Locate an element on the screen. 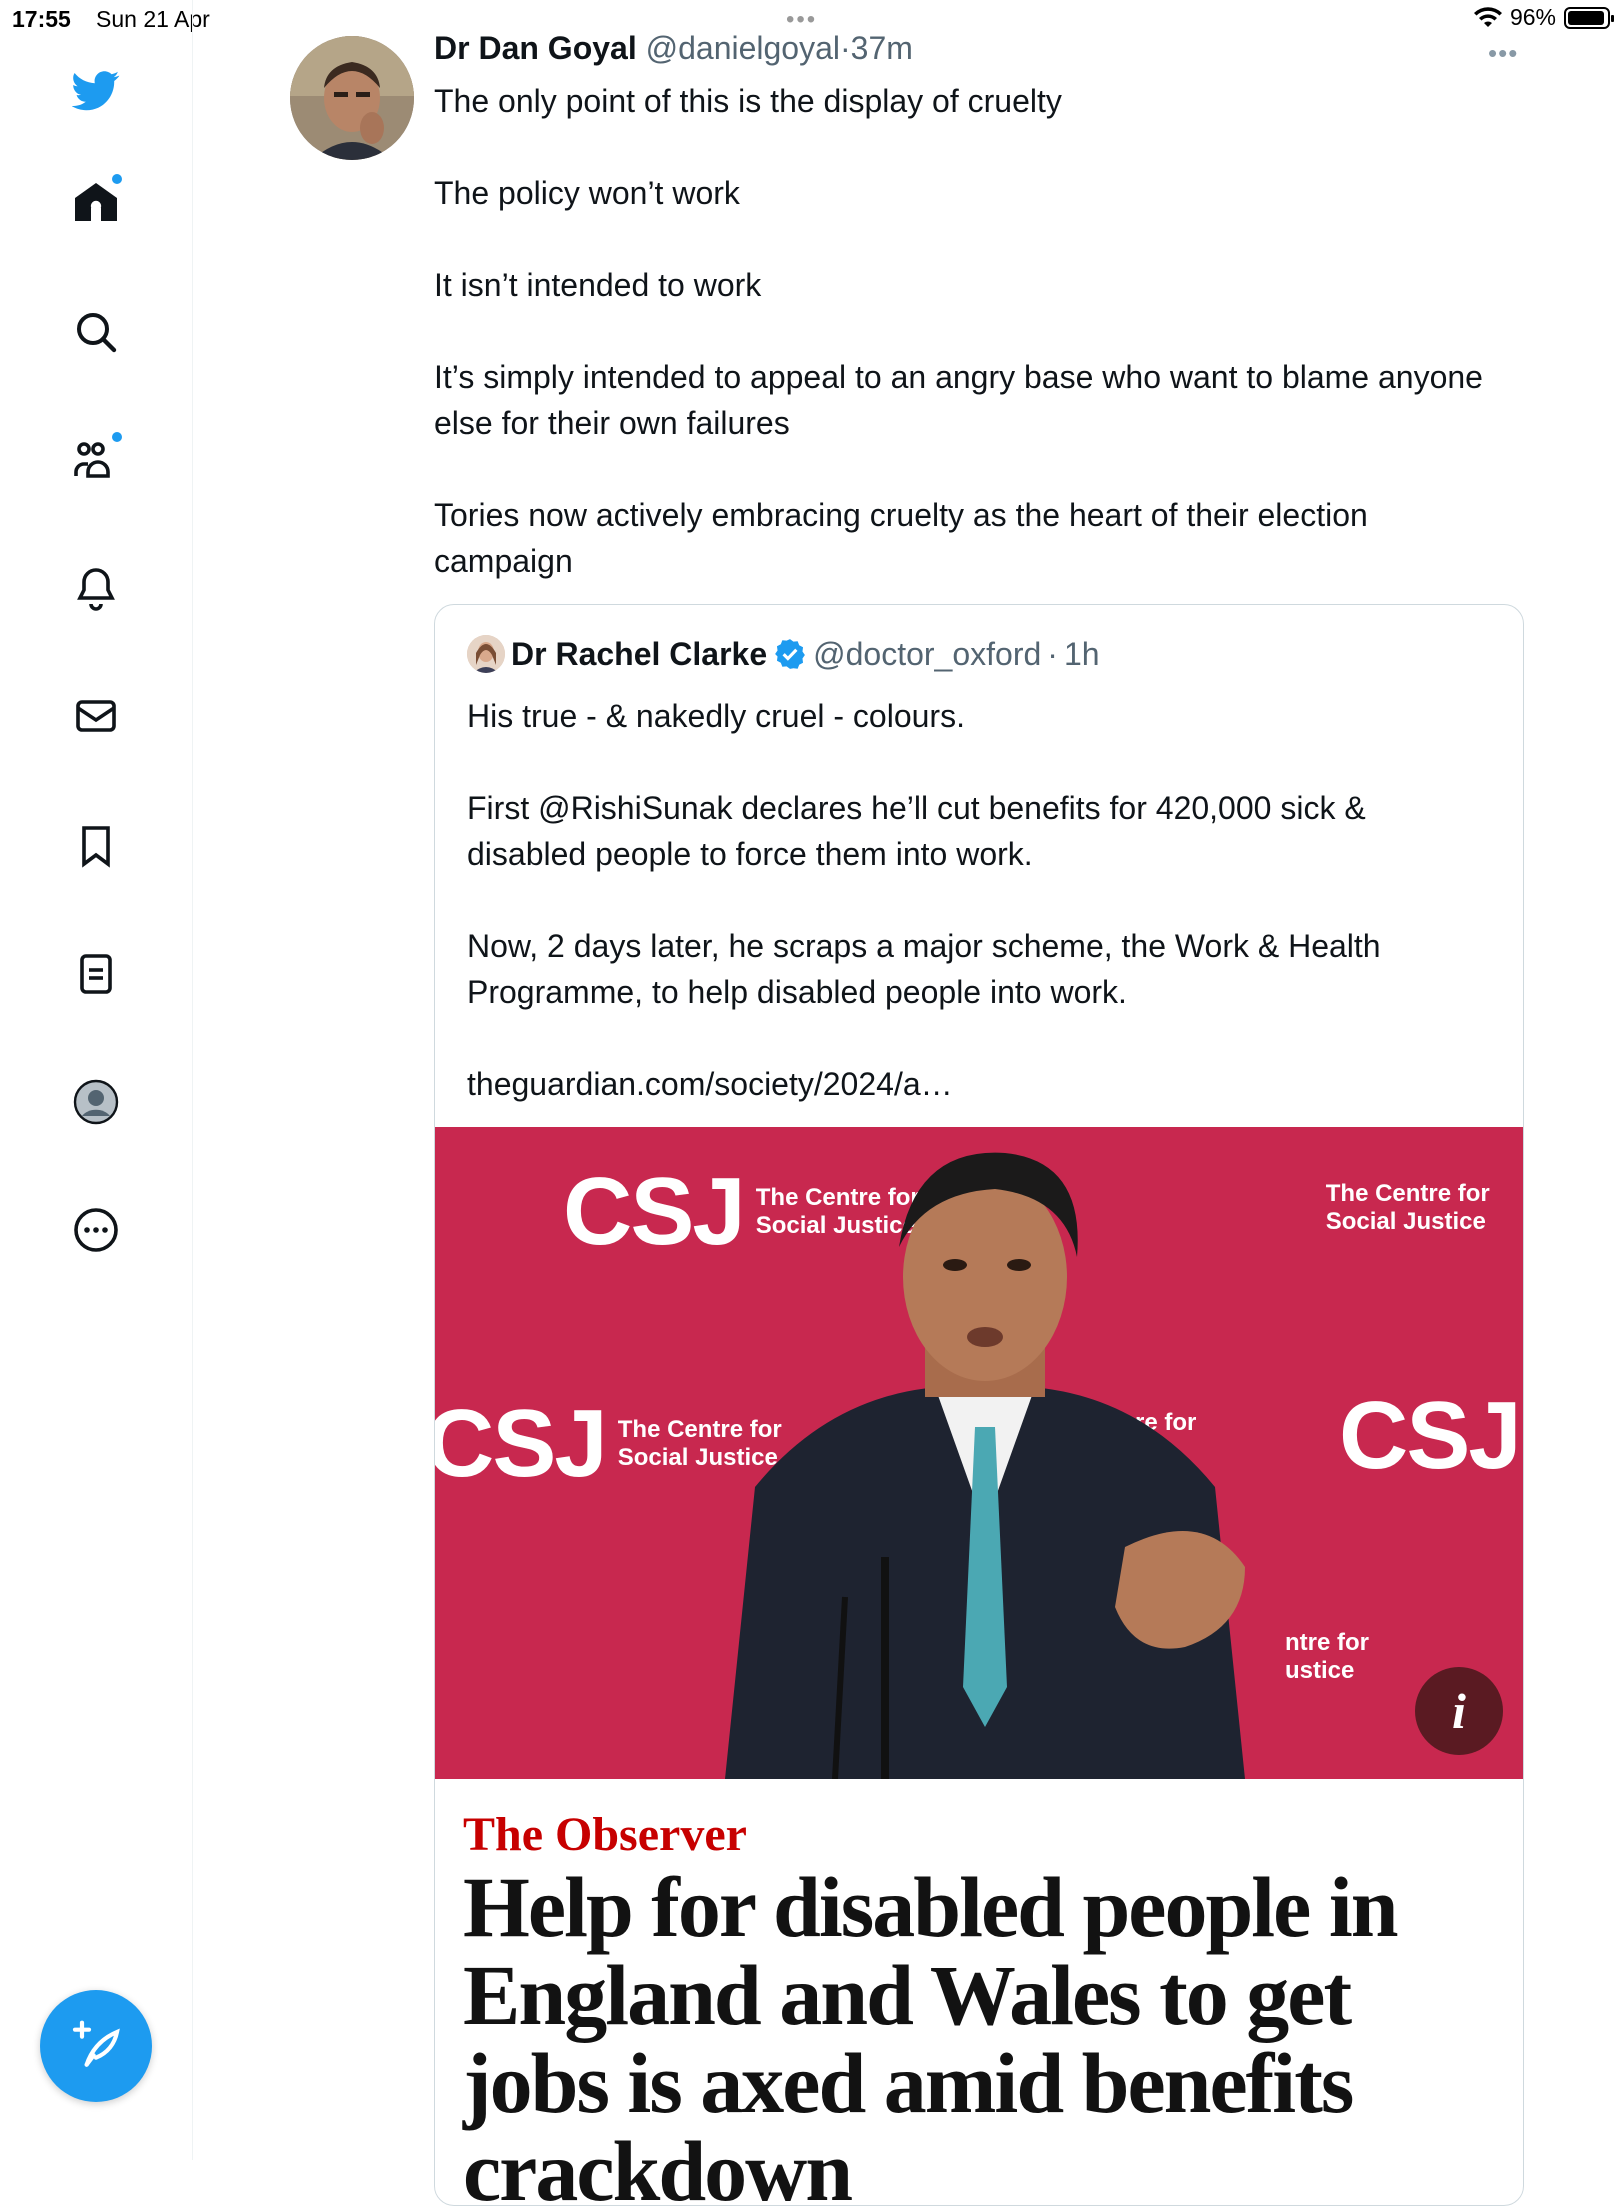 Image resolution: width=1620 pixels, height=2206 pixels. speaker-figure is located at coordinates (985, 1465).